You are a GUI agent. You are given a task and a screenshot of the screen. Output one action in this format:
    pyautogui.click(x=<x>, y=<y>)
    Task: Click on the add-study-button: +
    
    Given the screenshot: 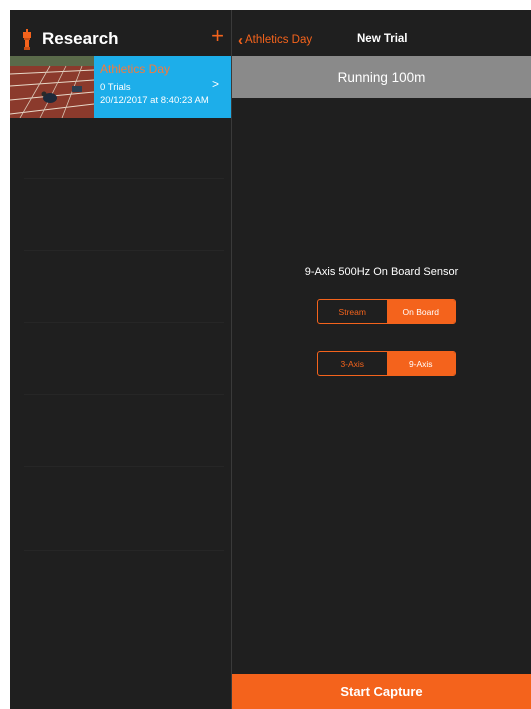 What is the action you would take?
    pyautogui.click(x=217, y=36)
    